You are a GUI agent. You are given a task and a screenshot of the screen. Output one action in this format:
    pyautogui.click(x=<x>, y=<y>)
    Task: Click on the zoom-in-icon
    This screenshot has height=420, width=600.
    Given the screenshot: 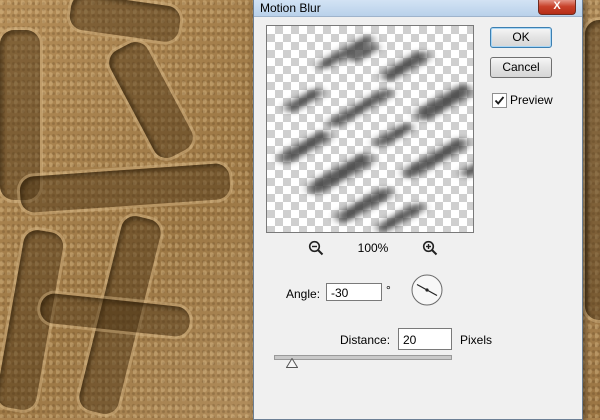 What is the action you would take?
    pyautogui.click(x=430, y=248)
    